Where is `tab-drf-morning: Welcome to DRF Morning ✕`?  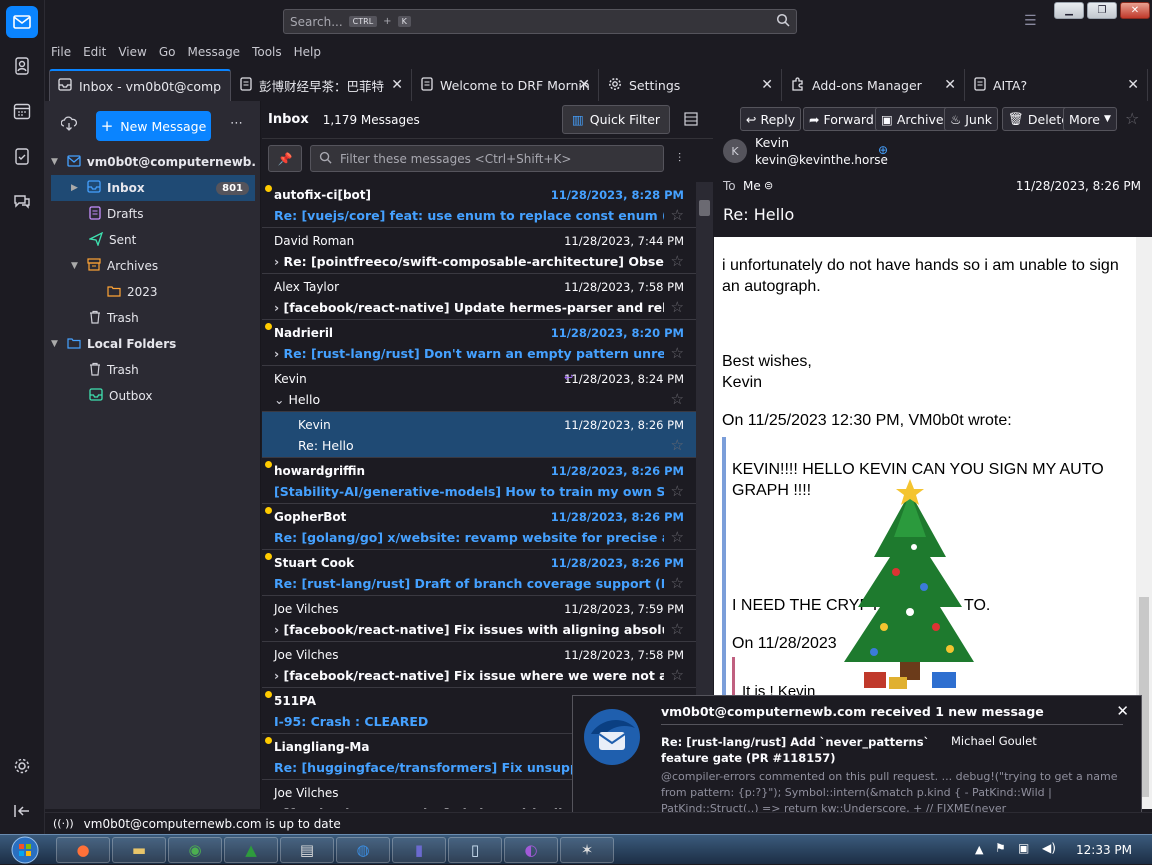 tab-drf-morning: Welcome to DRF Morning ✕ is located at coordinates (506, 85).